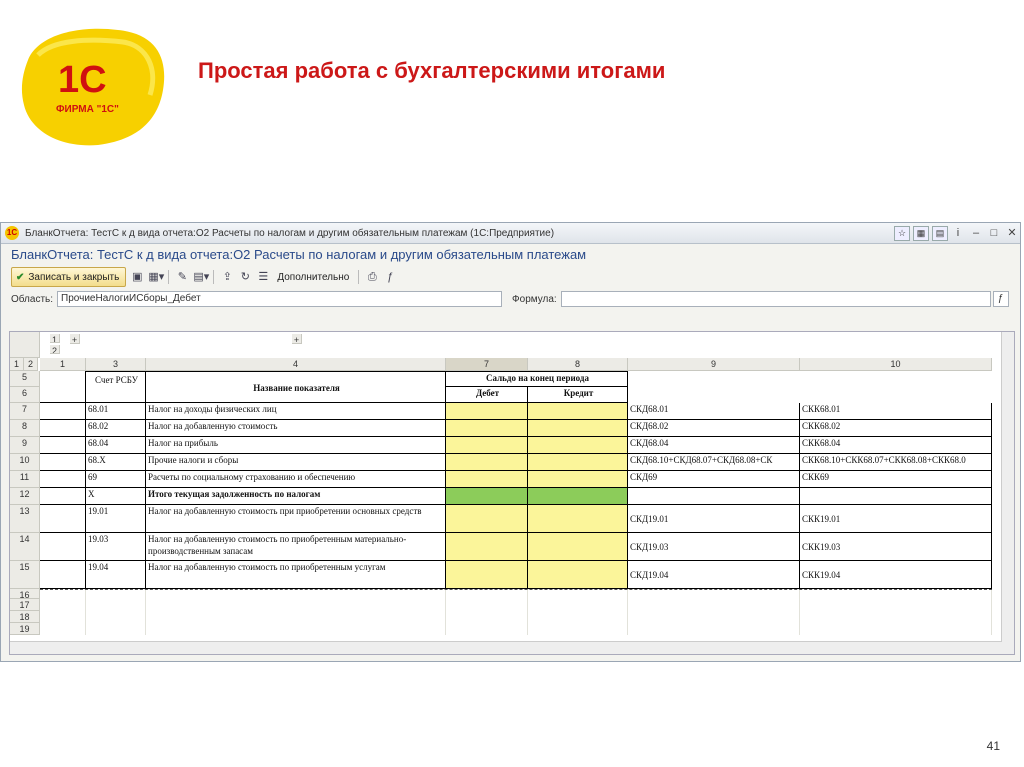 This screenshot has width=1024, height=767. Describe the element at coordinates (313, 277) in the screenshot. I see `more-button: Дополнительно` at that location.